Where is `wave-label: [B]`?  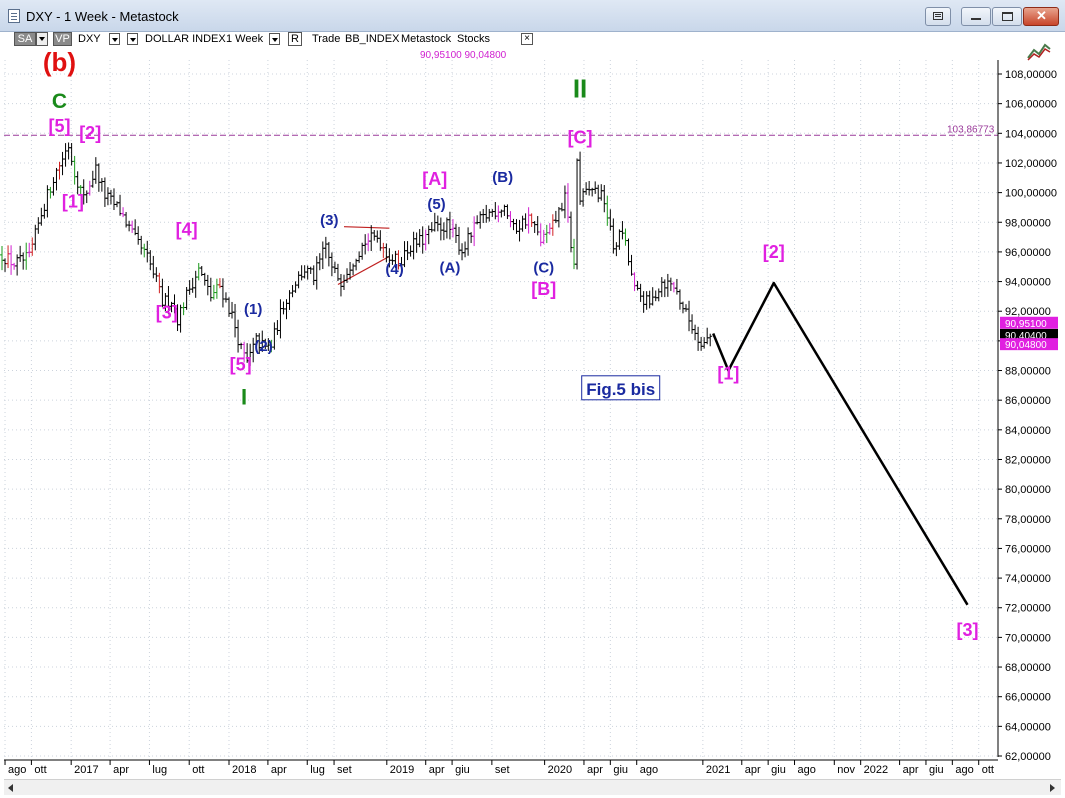 wave-label: [B] is located at coordinates (543, 289).